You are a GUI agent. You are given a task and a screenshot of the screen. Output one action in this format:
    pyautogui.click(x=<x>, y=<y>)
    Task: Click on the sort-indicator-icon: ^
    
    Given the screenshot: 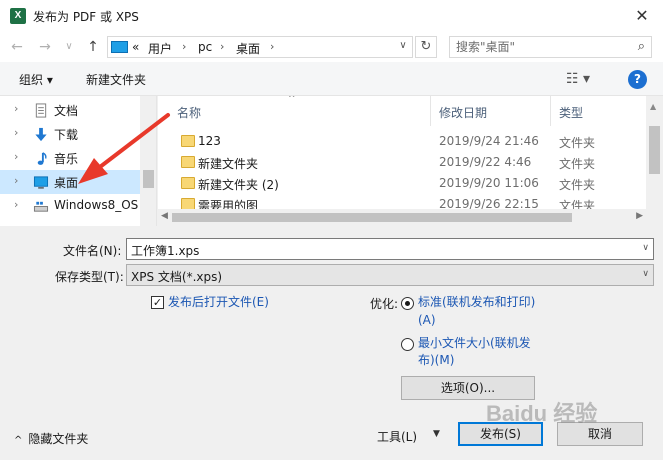 What is the action you would take?
    pyautogui.click(x=292, y=100)
    